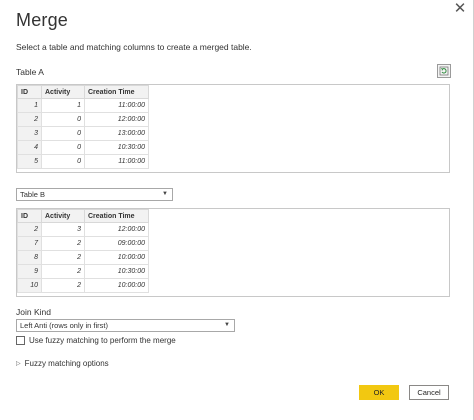 The width and height of the screenshot is (474, 420). Describe the element at coordinates (66, 363) in the screenshot. I see `fuzzy-options-label: Fuzzy matching options` at that location.